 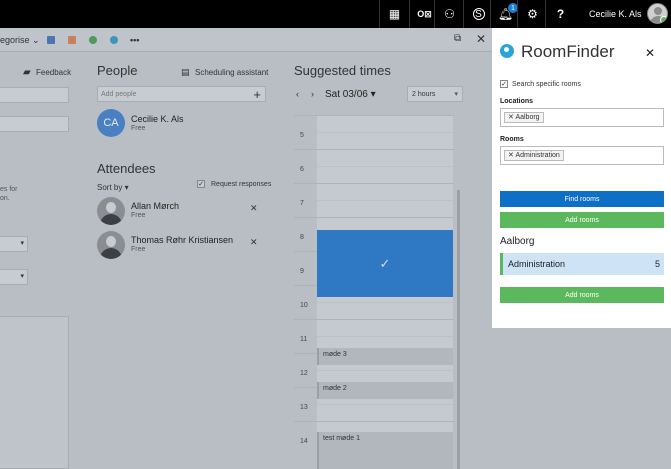 What do you see at coordinates (246, 40) in the screenshot?
I see `command-bar: egorise ⌄ ••• ⧉ ✕` at bounding box center [246, 40].